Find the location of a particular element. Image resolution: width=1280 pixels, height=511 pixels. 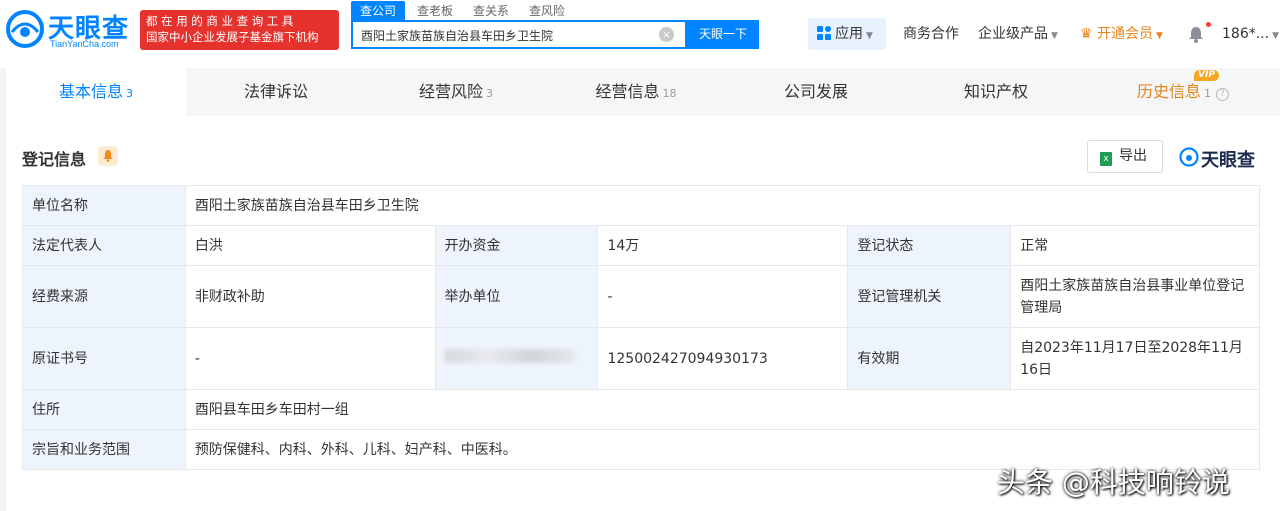

search-tab-relation: 查关系 is located at coordinates (491, 10).